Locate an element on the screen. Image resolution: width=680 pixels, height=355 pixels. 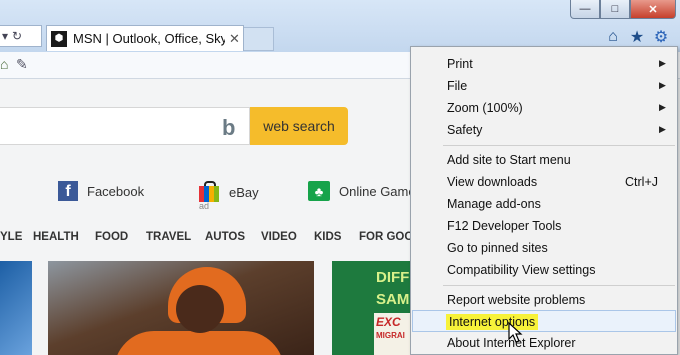
ad-product-sub: MIGRAI is located at coordinates (390, 335).